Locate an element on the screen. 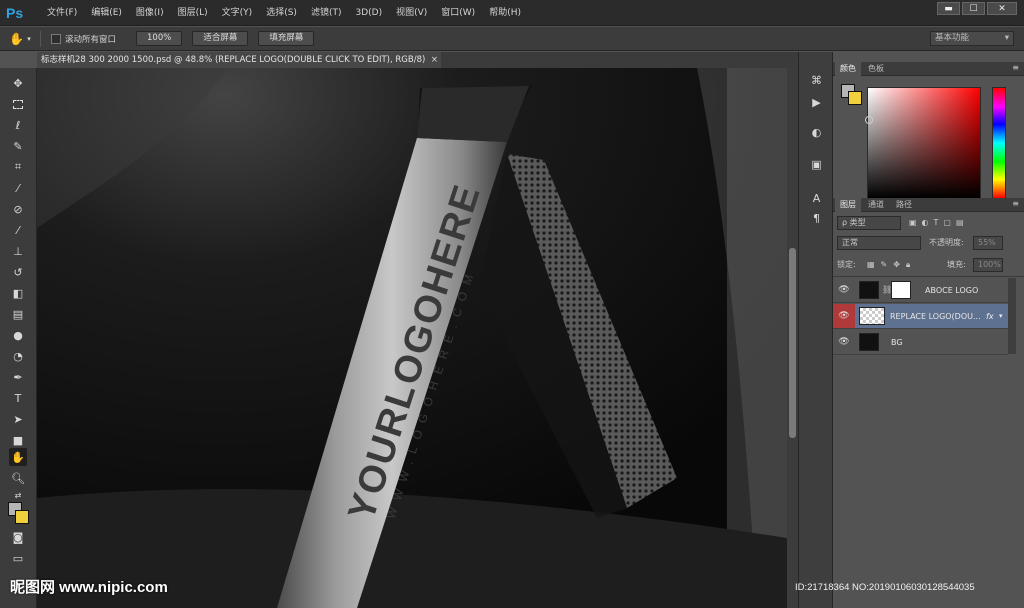  tab-channels: 通道 is located at coordinates (876, 205).